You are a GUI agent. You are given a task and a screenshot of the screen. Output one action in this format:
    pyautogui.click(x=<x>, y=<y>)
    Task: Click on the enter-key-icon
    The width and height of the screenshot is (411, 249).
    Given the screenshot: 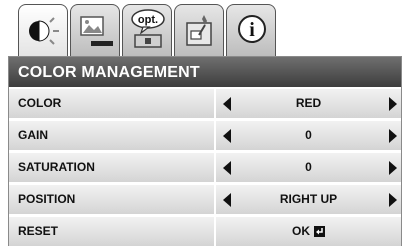 What is the action you would take?
    pyautogui.click(x=319, y=231)
    